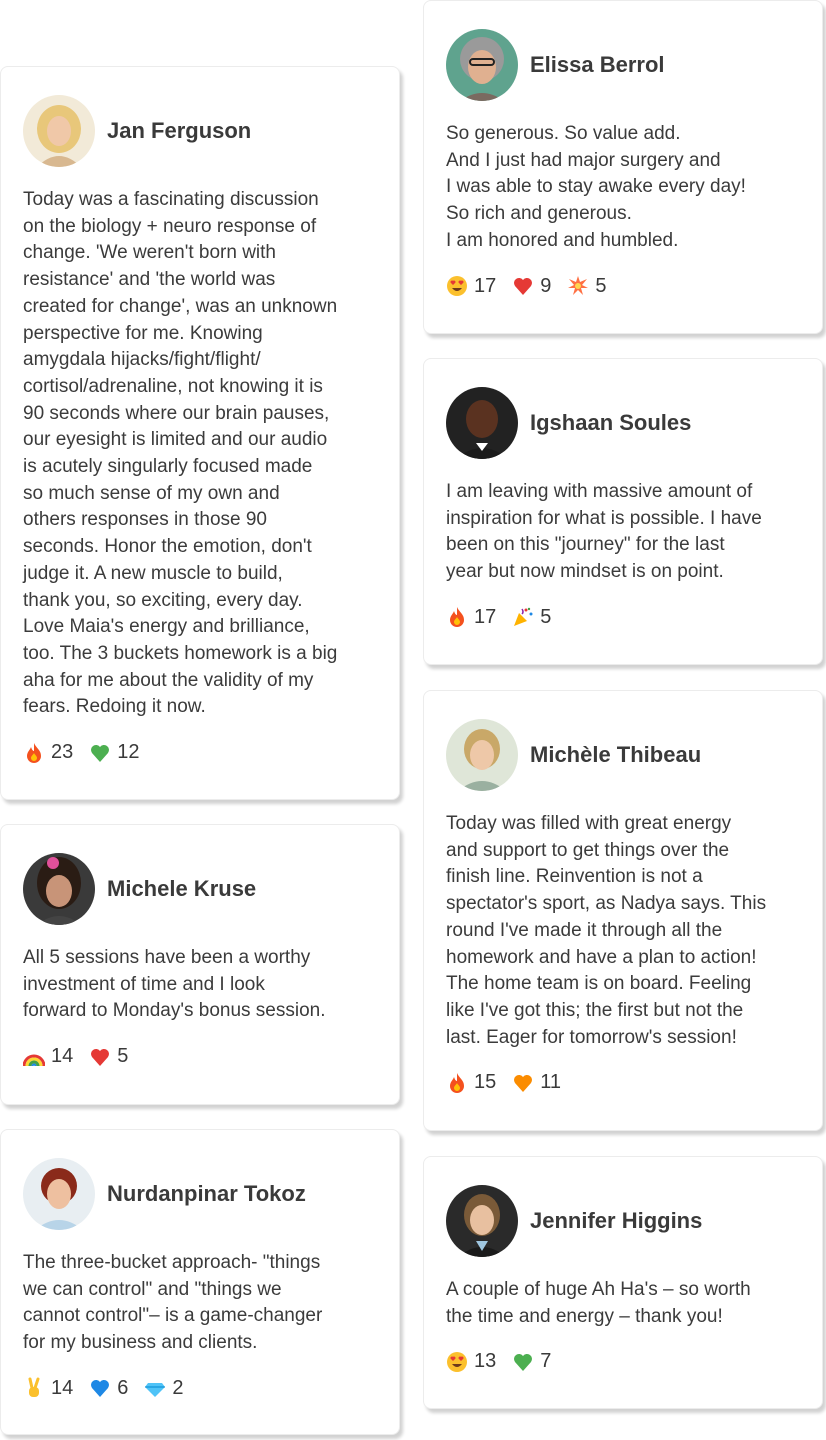  I want to click on reaction-count: 9, so click(546, 285).